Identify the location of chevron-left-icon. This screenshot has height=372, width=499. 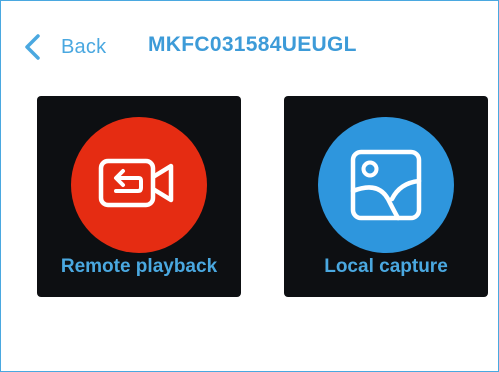
(33, 47).